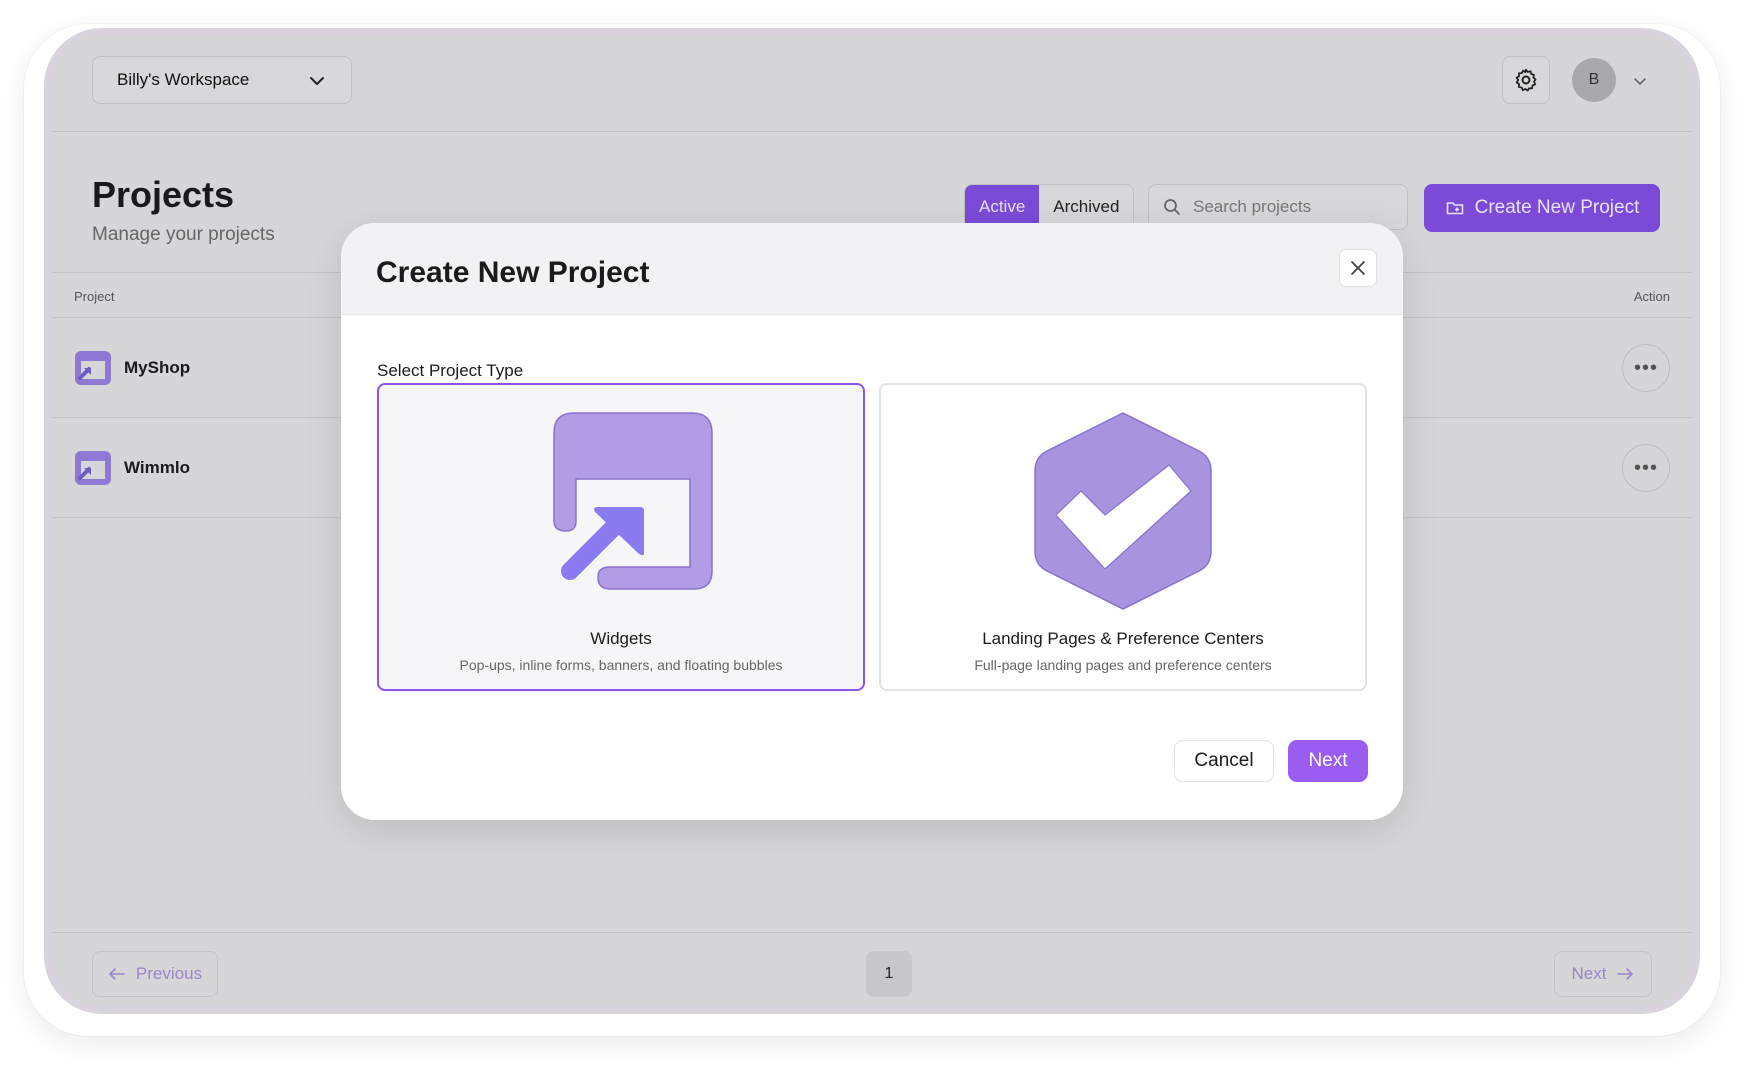  I want to click on avatar: B, so click(1594, 80).